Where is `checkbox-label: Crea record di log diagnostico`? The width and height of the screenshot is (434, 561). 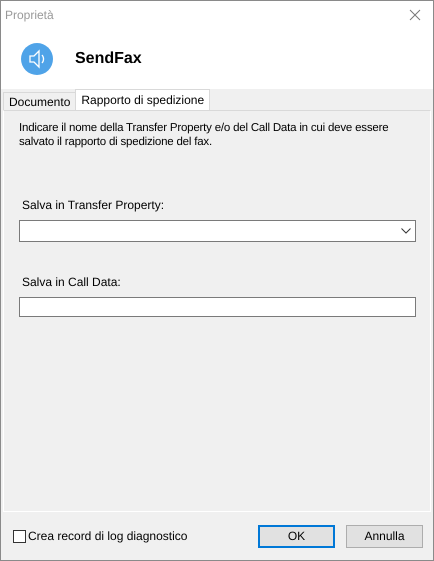 checkbox-label: Crea record di log diagnostico is located at coordinates (108, 536).